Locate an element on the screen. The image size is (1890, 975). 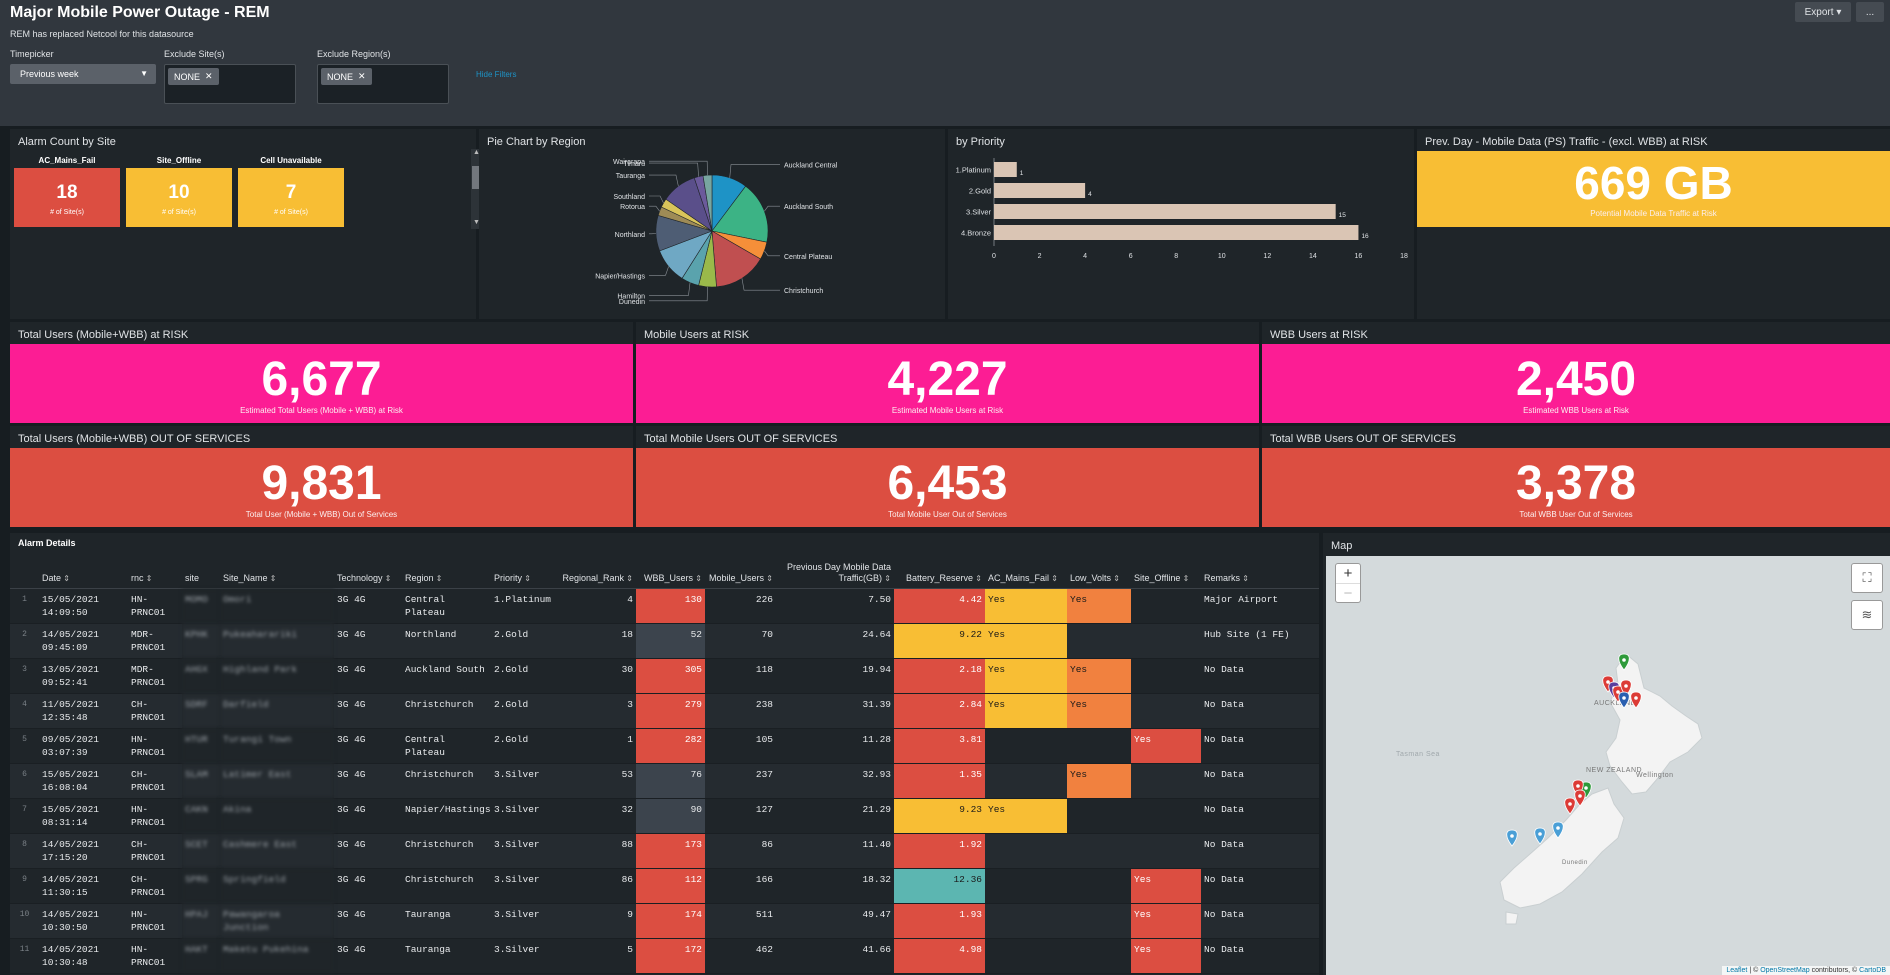
column-header: Mobile_Users ⇕ is located at coordinates (740, 572).